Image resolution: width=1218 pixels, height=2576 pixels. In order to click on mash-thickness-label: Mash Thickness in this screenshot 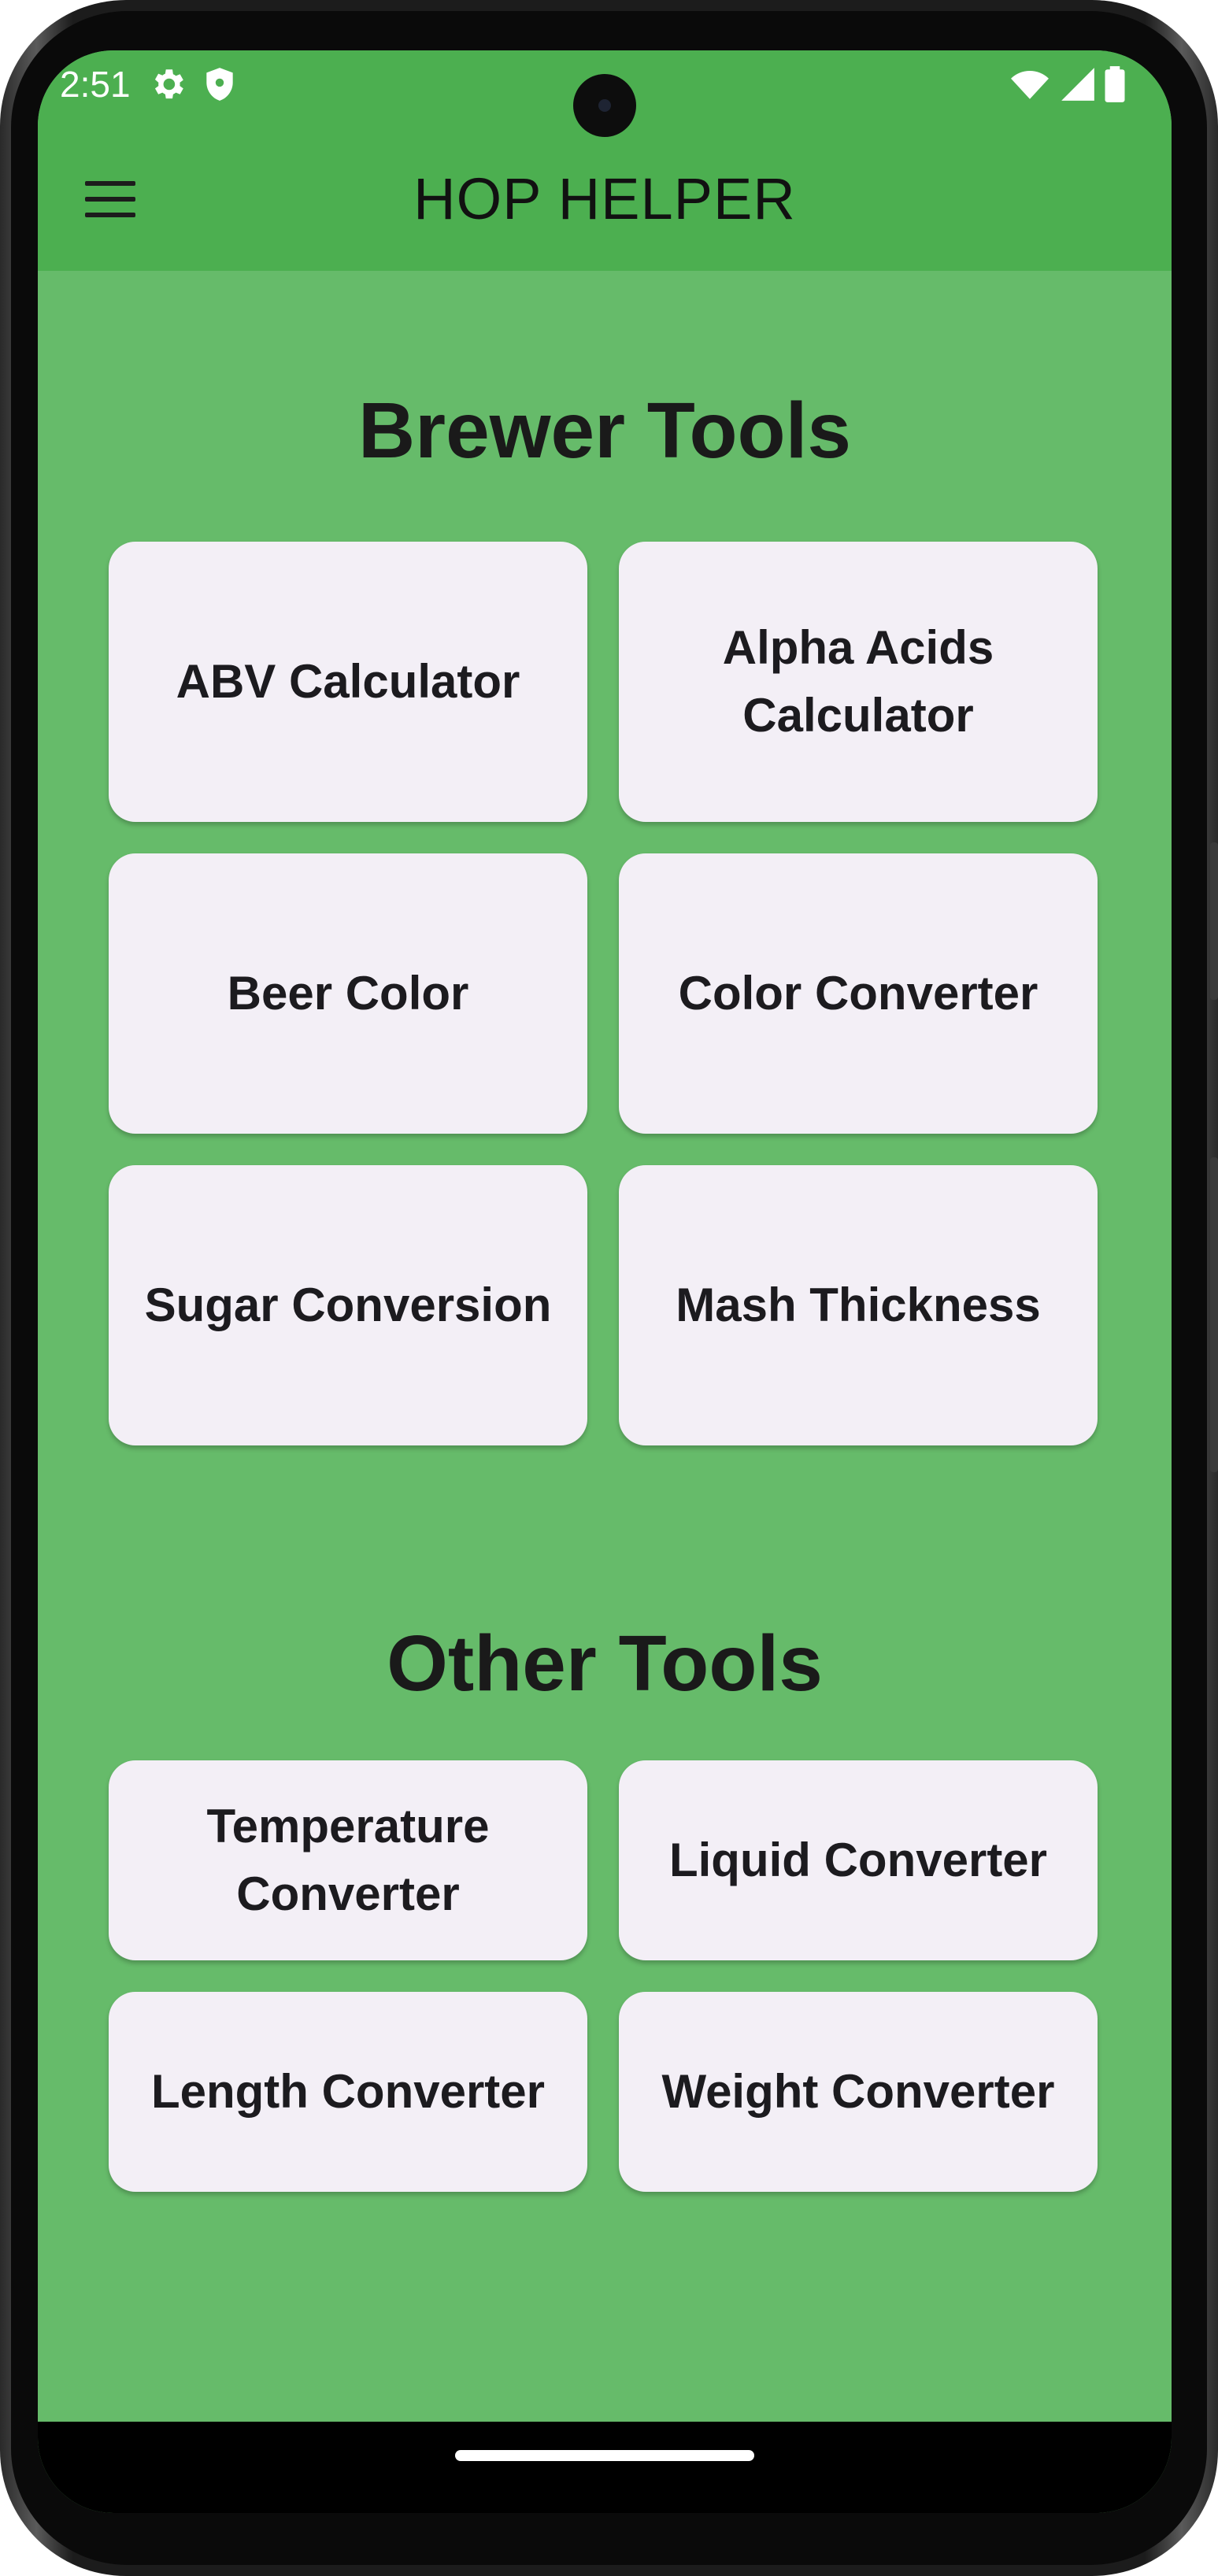, I will do `click(858, 1305)`.